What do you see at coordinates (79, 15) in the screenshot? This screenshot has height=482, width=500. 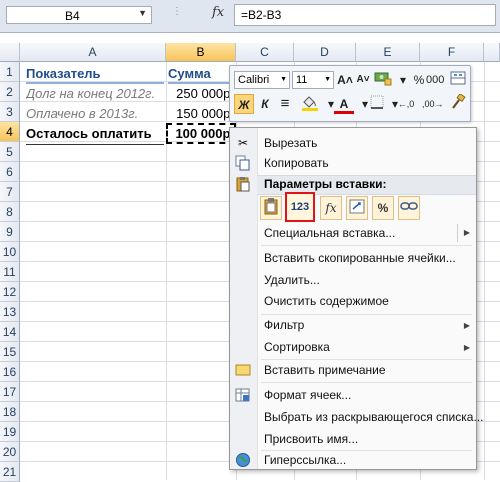 I see `name-box: B4 ▼` at bounding box center [79, 15].